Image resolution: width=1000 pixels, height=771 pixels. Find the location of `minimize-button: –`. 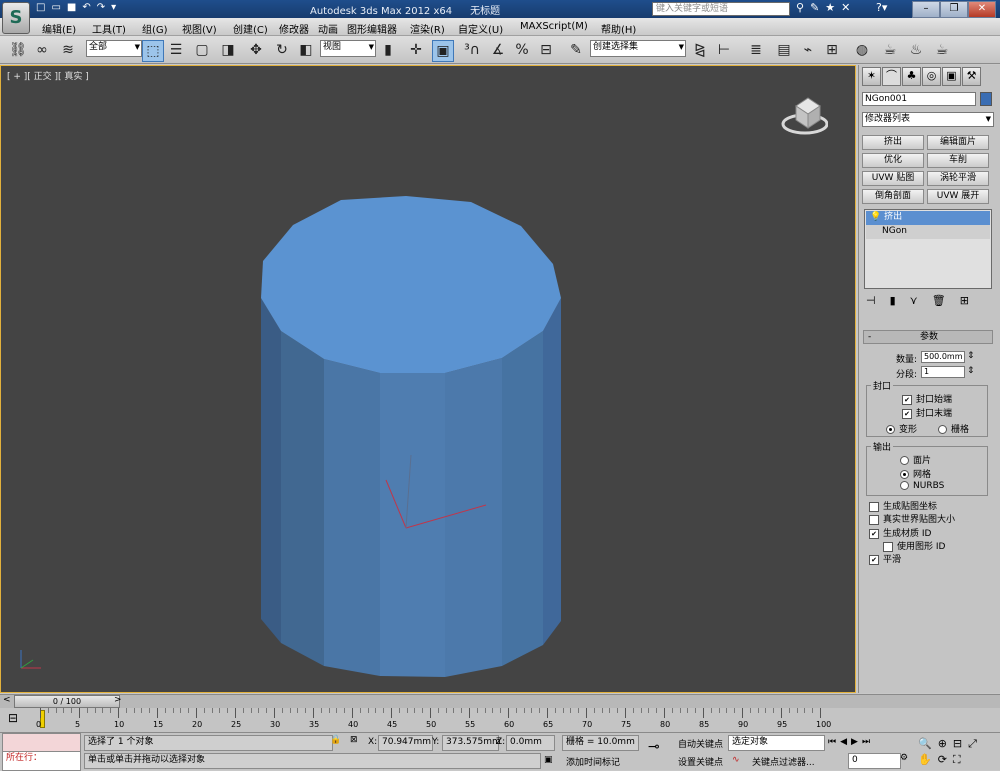

minimize-button: – is located at coordinates (926, 9).